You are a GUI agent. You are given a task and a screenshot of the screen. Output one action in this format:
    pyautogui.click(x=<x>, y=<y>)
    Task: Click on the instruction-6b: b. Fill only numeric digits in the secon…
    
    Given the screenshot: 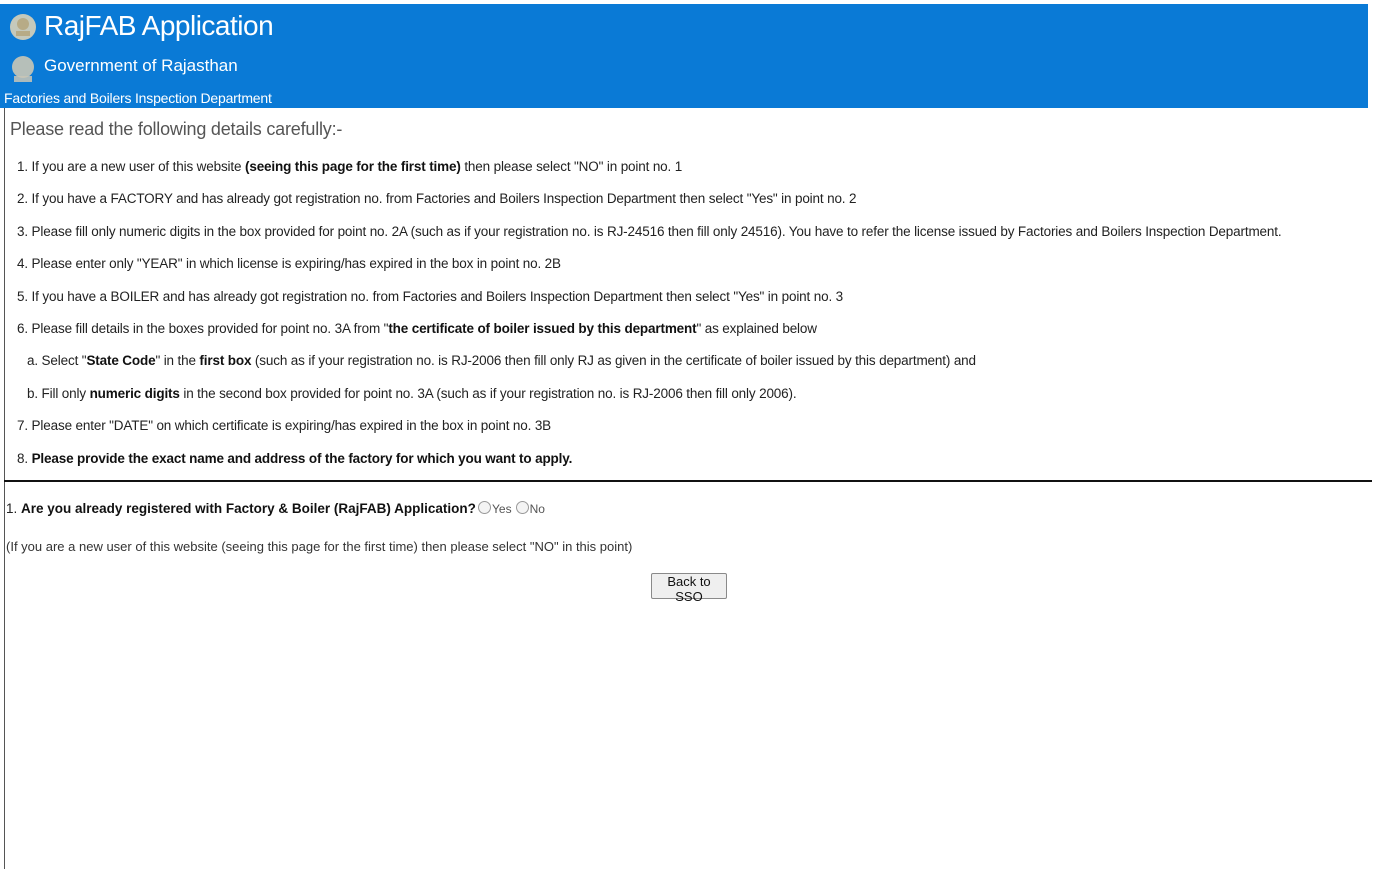 What is the action you would take?
    pyautogui.click(x=412, y=393)
    